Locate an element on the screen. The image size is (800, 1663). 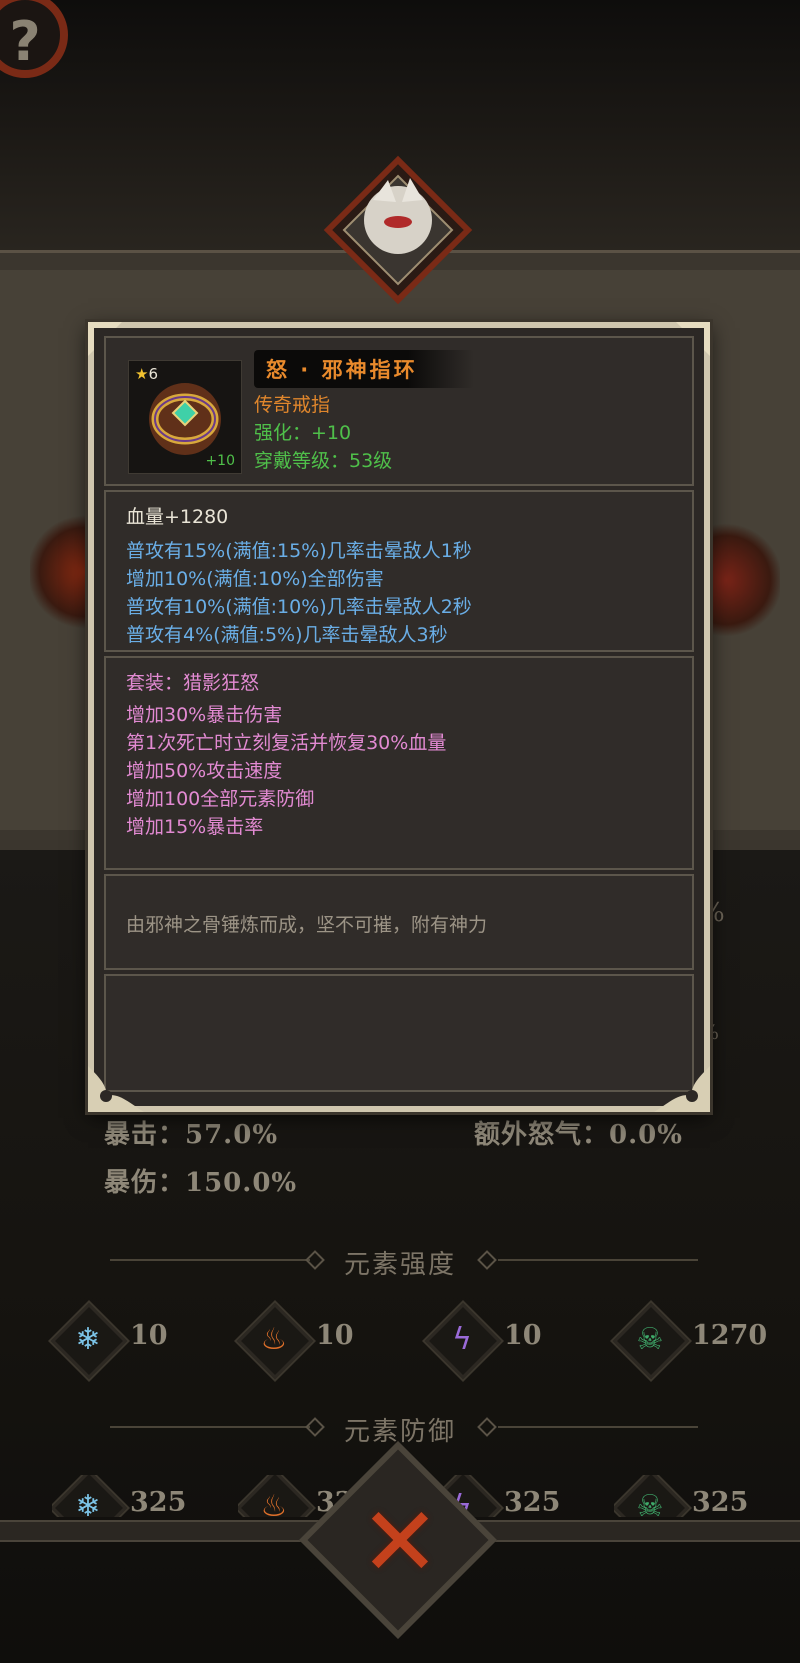
crit-damage-stat: 暴伤：150.0% is located at coordinates (201, 1183).